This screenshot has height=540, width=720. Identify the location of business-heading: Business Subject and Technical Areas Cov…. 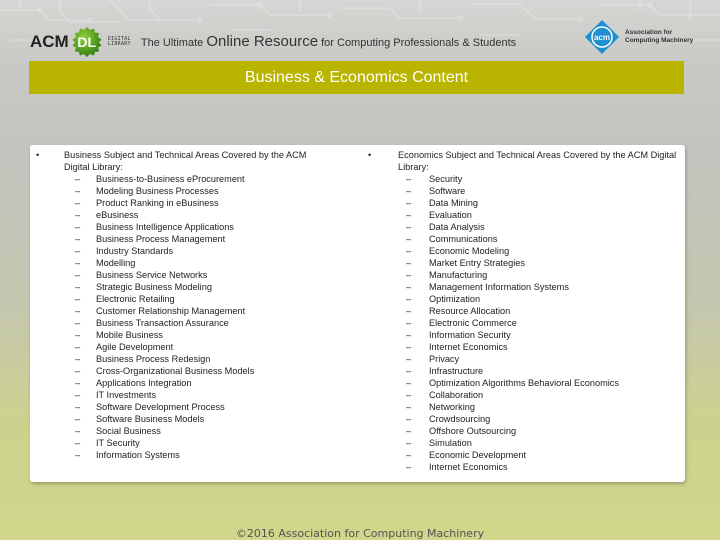
(185, 161).